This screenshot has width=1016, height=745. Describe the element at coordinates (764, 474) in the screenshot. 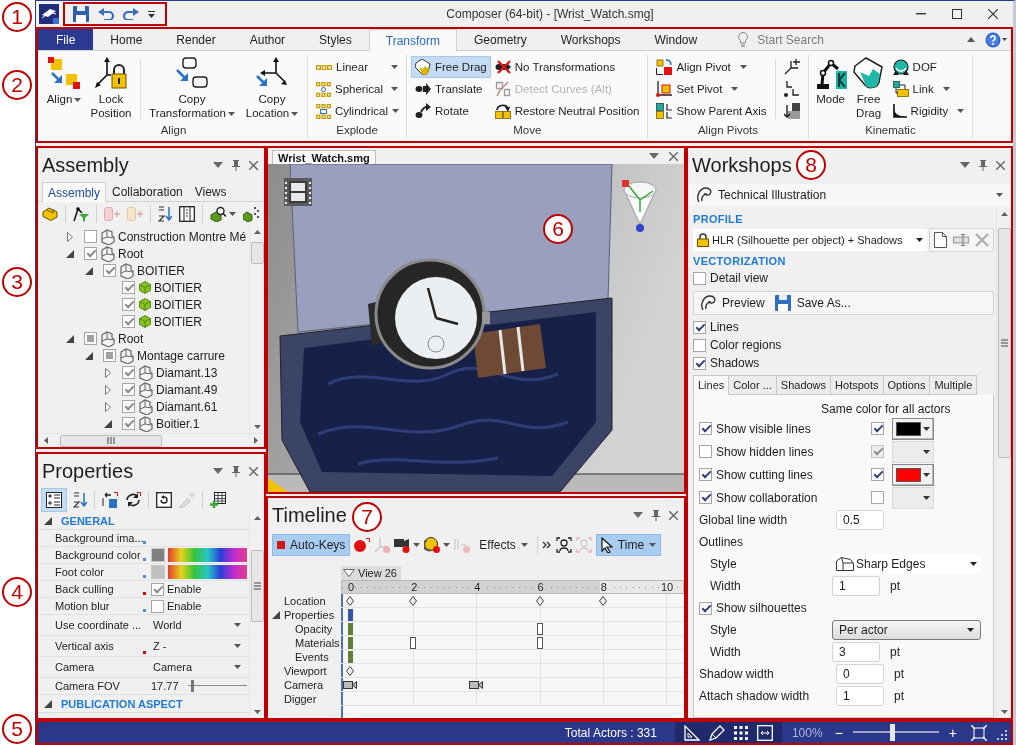

I see `checkbox-label: Show cutting lines` at that location.